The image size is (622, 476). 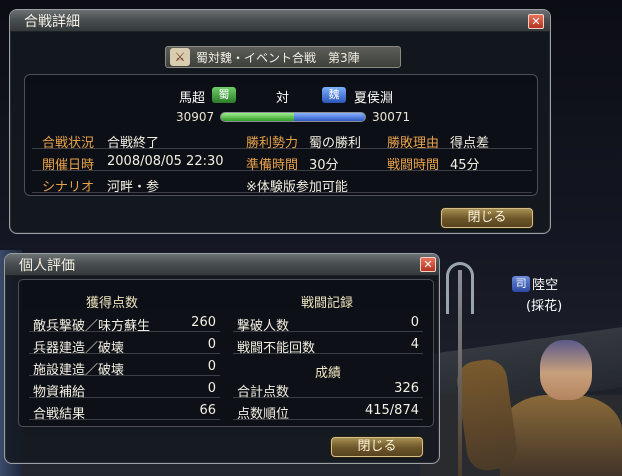 I want to click on points-row: 合戦結果 66, so click(x=124, y=412).